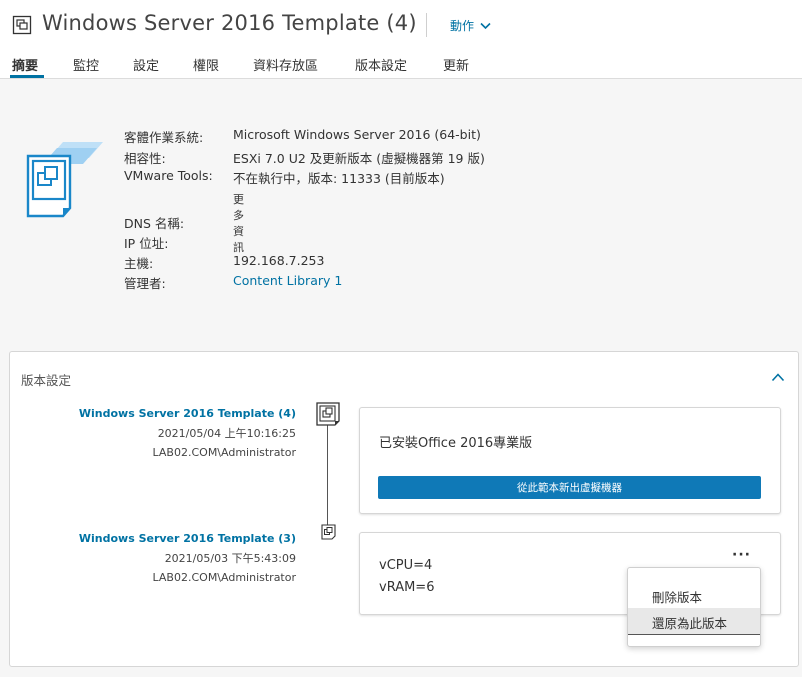 The height and width of the screenshot is (677, 802). What do you see at coordinates (229, 23) in the screenshot?
I see `page-title: Windows Server 2016 Template (4)` at bounding box center [229, 23].